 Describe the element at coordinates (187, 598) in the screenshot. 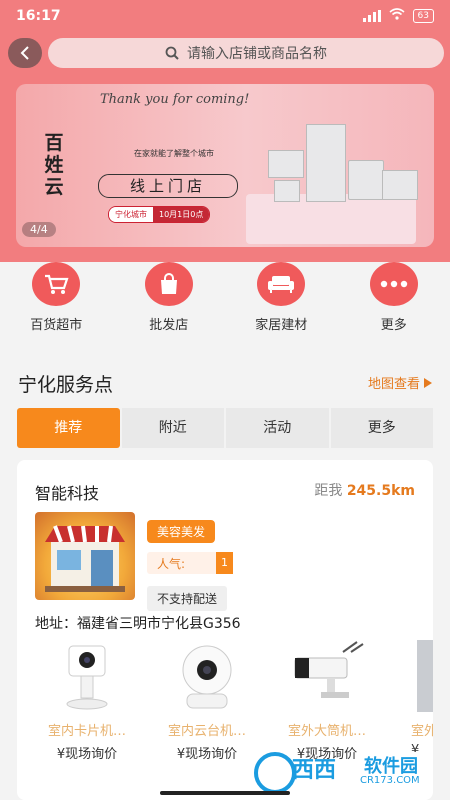

I see `delivery-tag: 不支持配送` at that location.